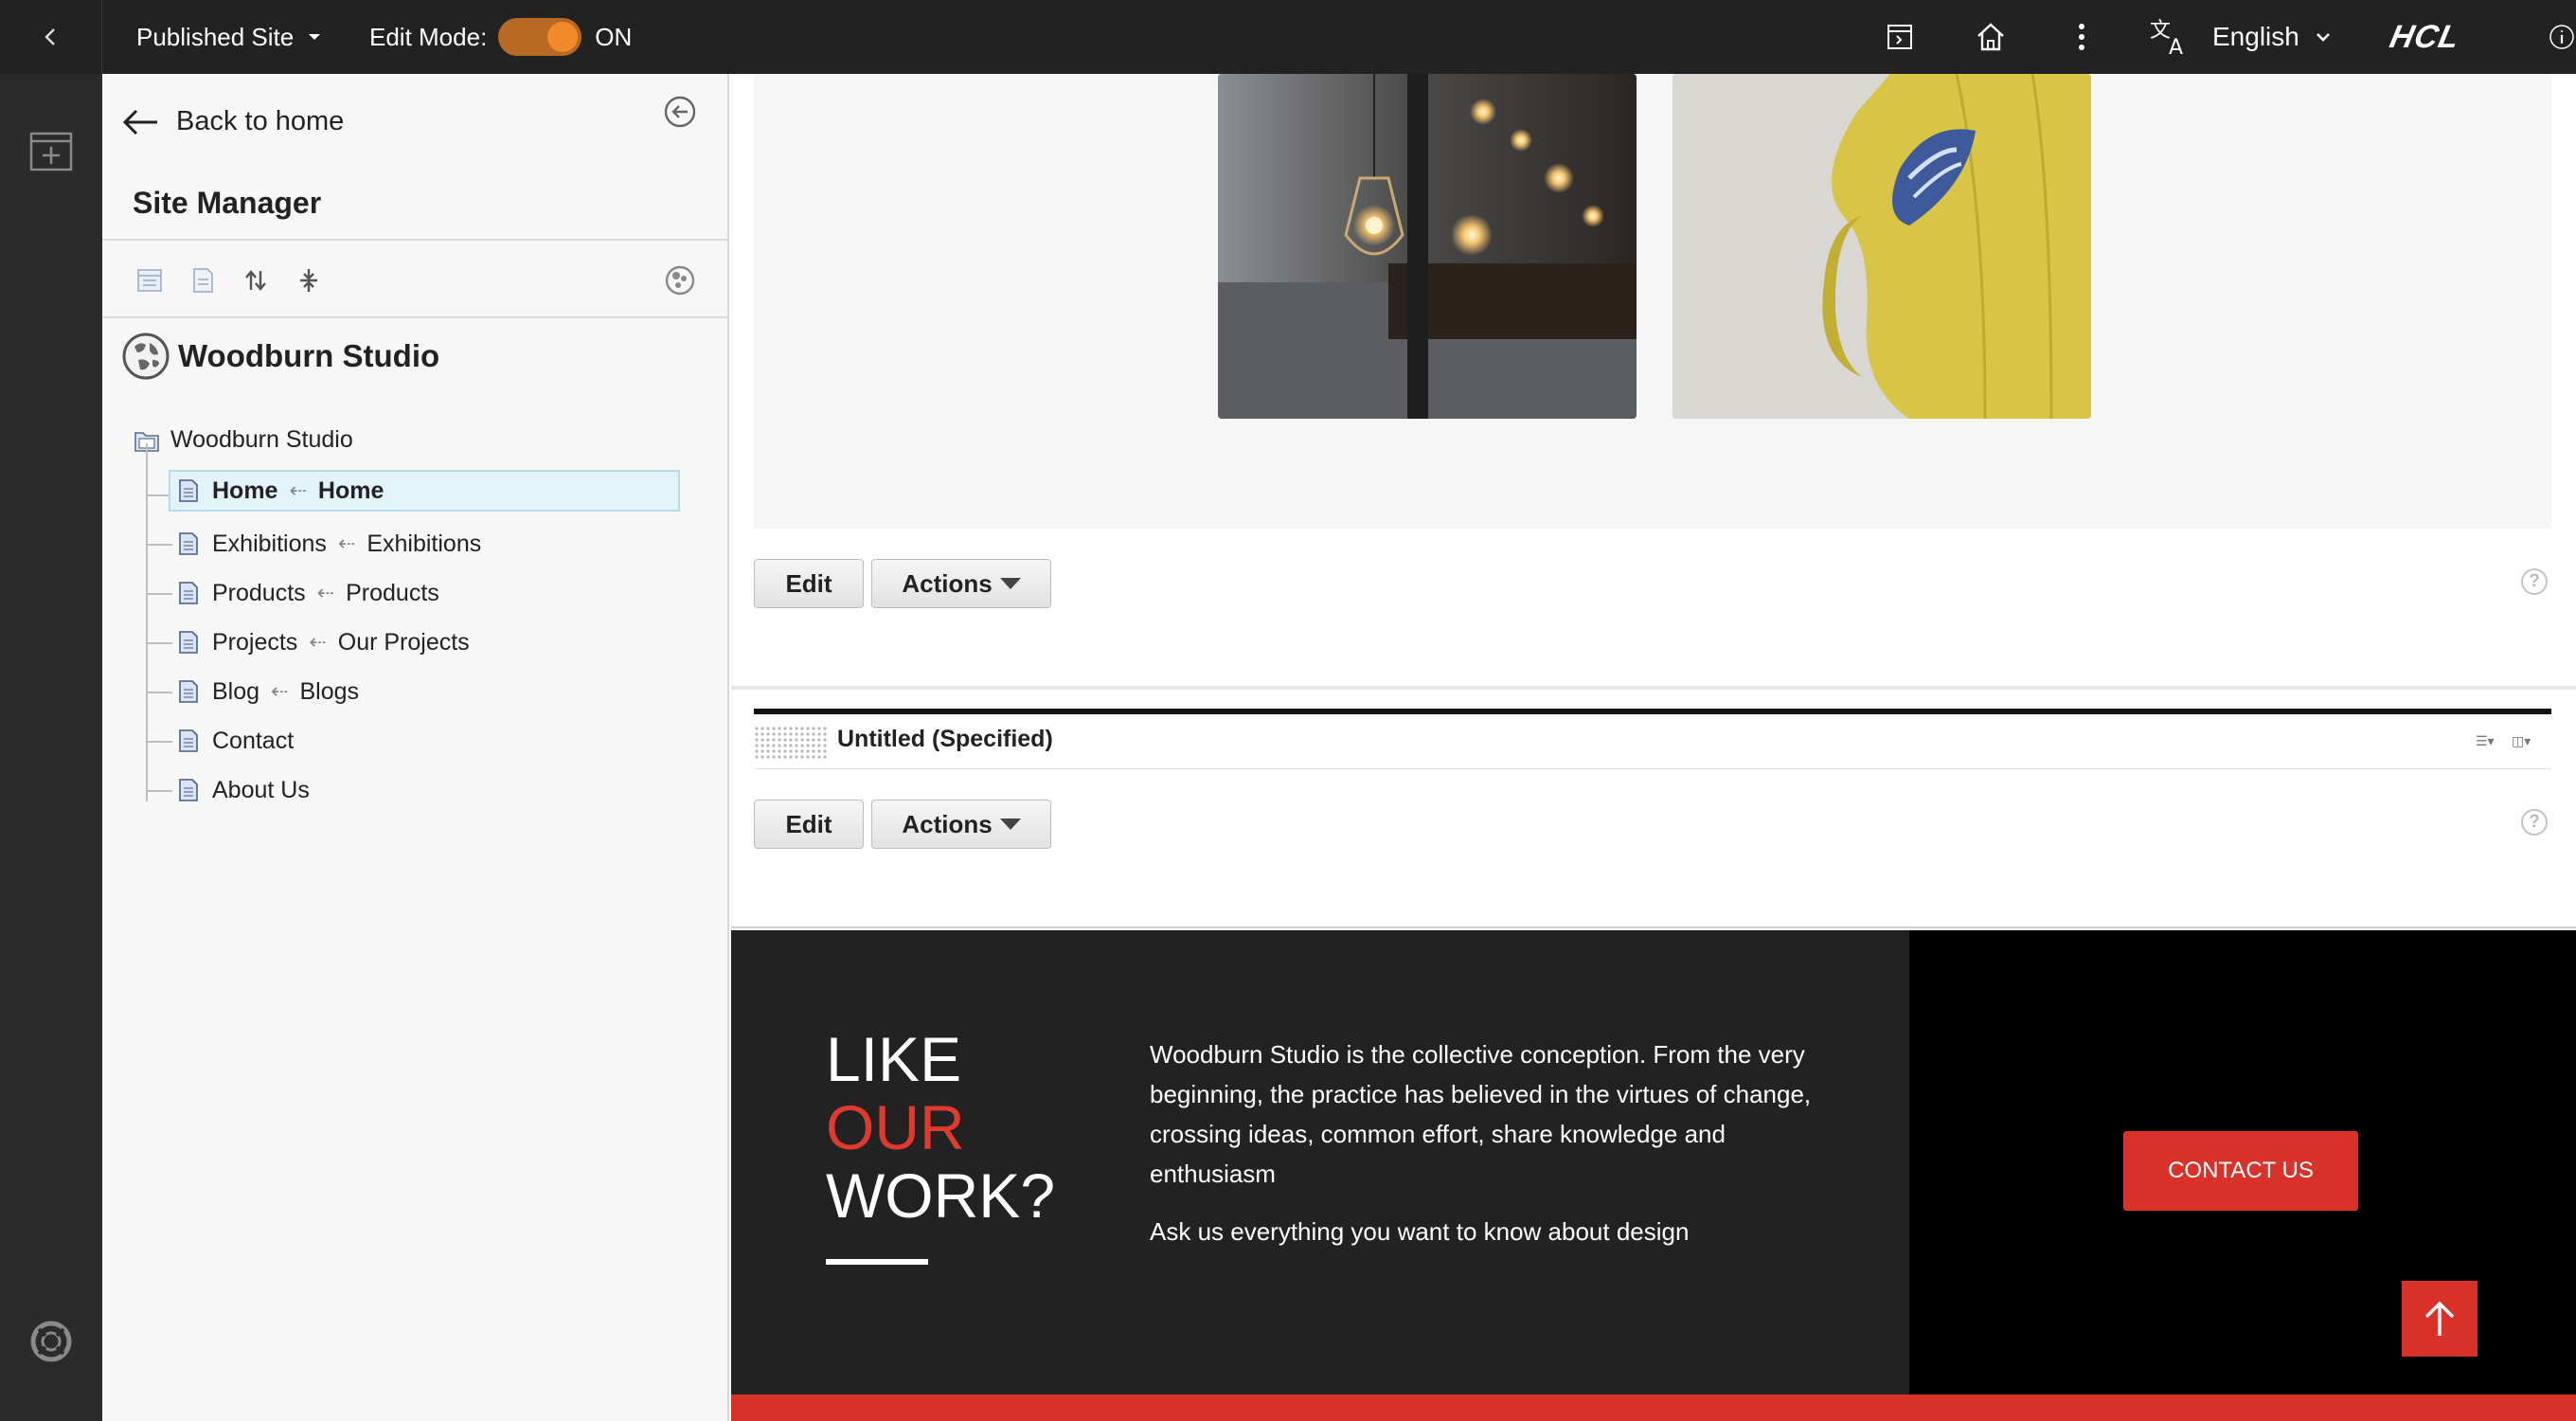 This screenshot has width=2576, height=1421. I want to click on tree-item-projects: Projects ⇠ Our Projects, so click(320, 642).